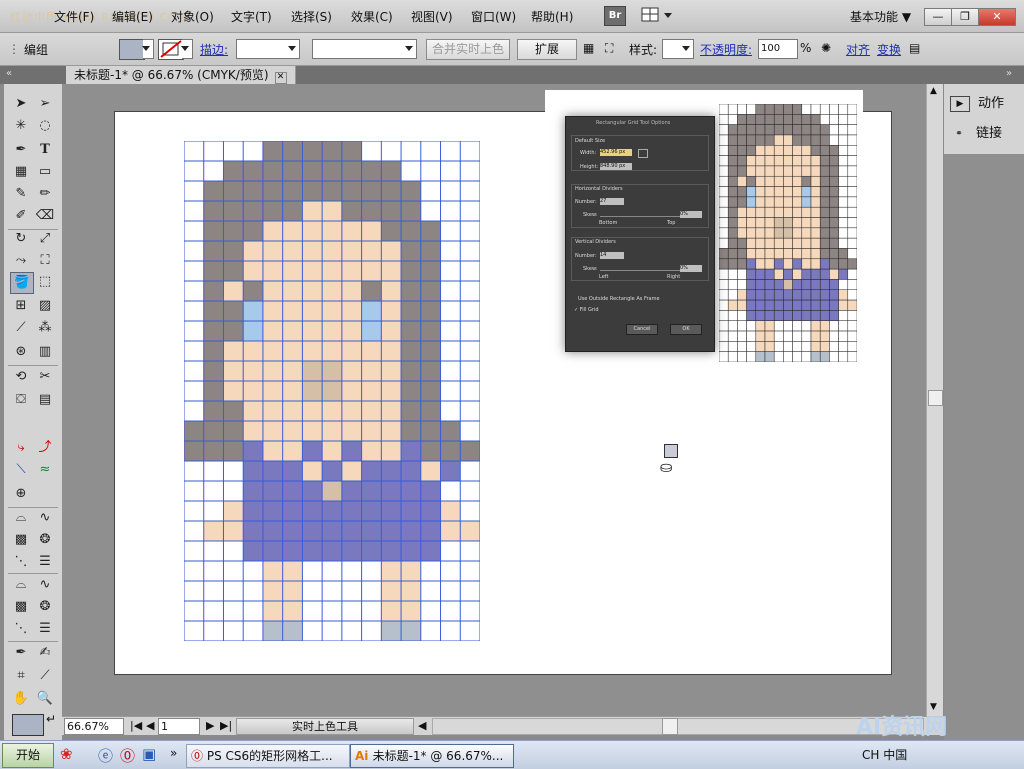 This screenshot has width=1024, height=769. I want to click on knife-tool-icon: ⟋, so click(45, 676).